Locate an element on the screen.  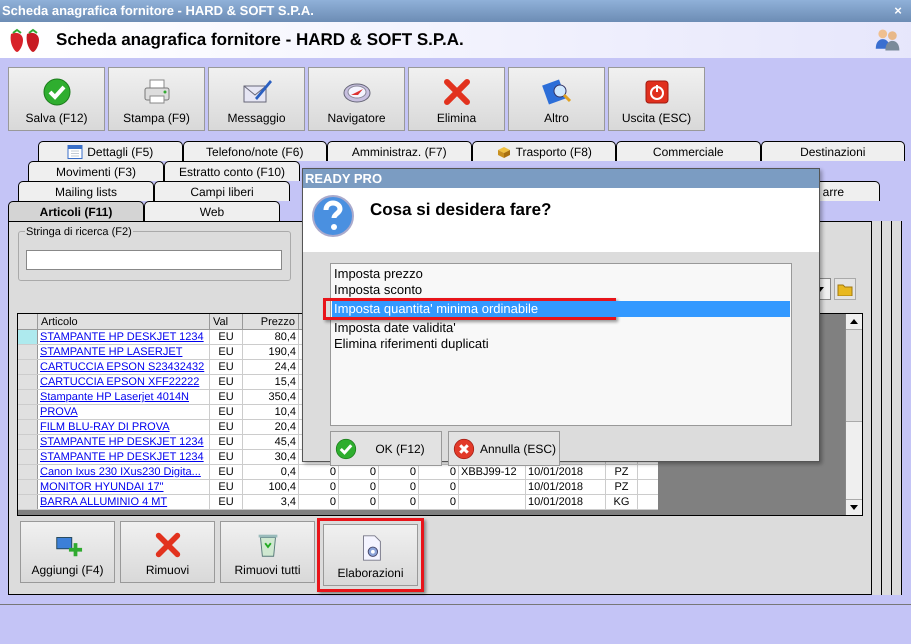
dialog-title: READY PRO is located at coordinates (561, 178).